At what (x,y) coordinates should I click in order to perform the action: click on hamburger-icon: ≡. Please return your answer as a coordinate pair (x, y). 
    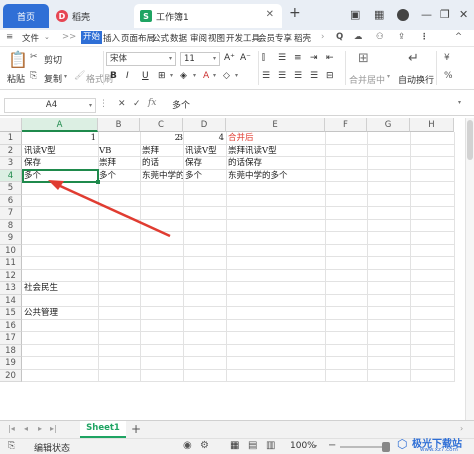
    Looking at the image, I should click on (9, 37).